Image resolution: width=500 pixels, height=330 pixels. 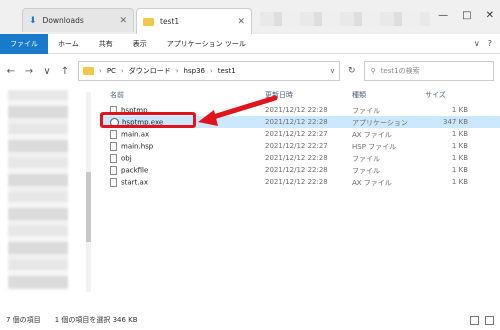 I want to click on recent-locations-icon: ∨, so click(x=47, y=71).